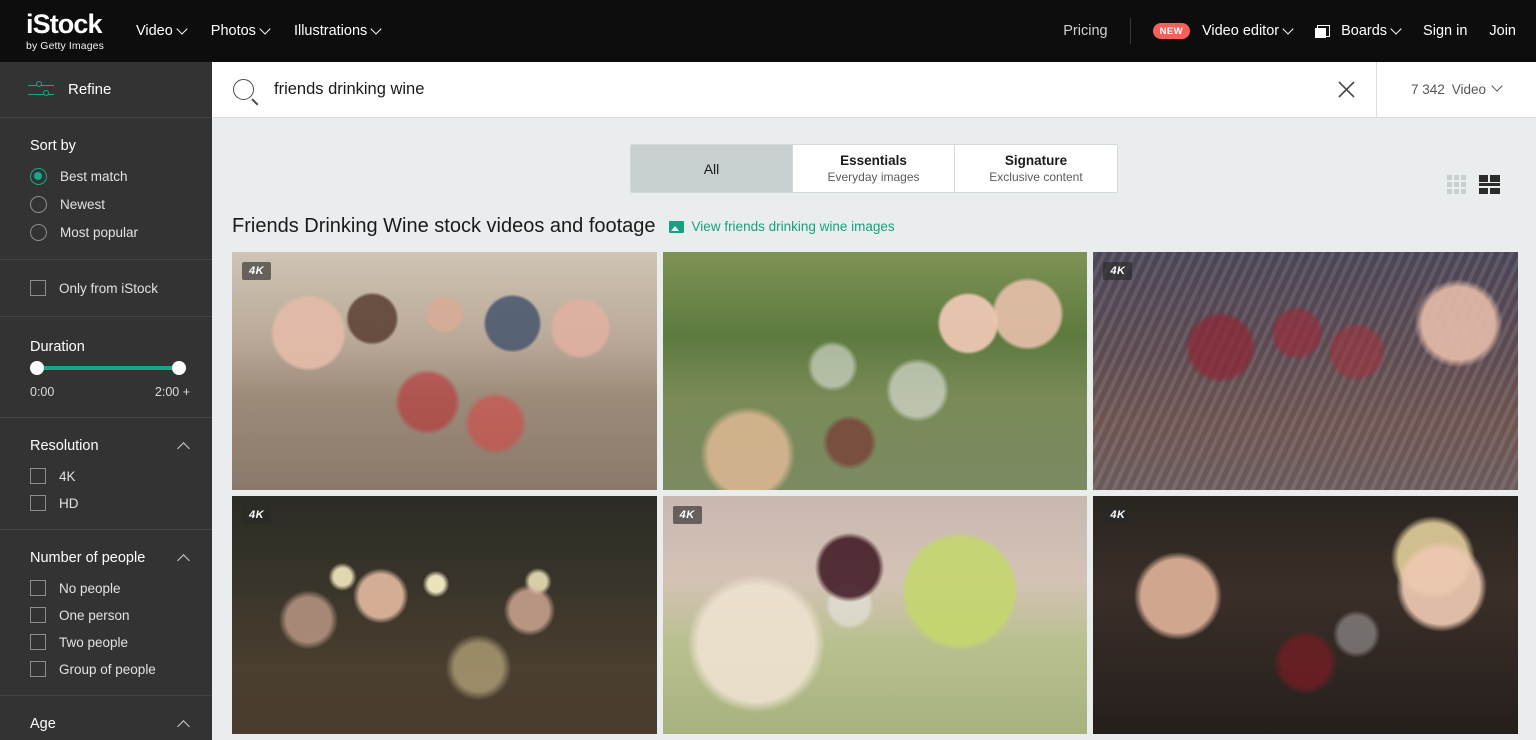  I want to click on filter-one-person-label: One person, so click(94, 615).